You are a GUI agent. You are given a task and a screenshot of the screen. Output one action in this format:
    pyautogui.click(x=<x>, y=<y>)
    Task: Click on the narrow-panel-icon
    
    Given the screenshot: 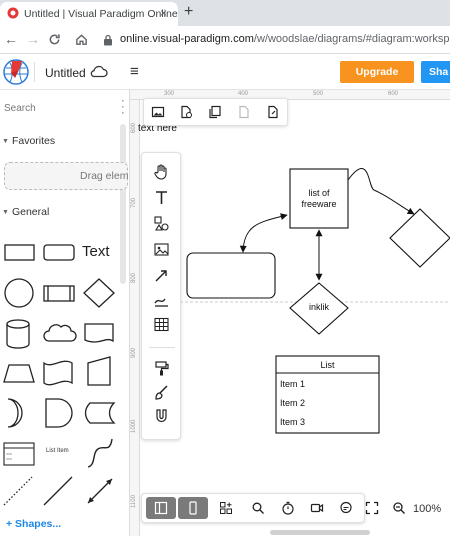 What is the action you would take?
    pyautogui.click(x=193, y=508)
    